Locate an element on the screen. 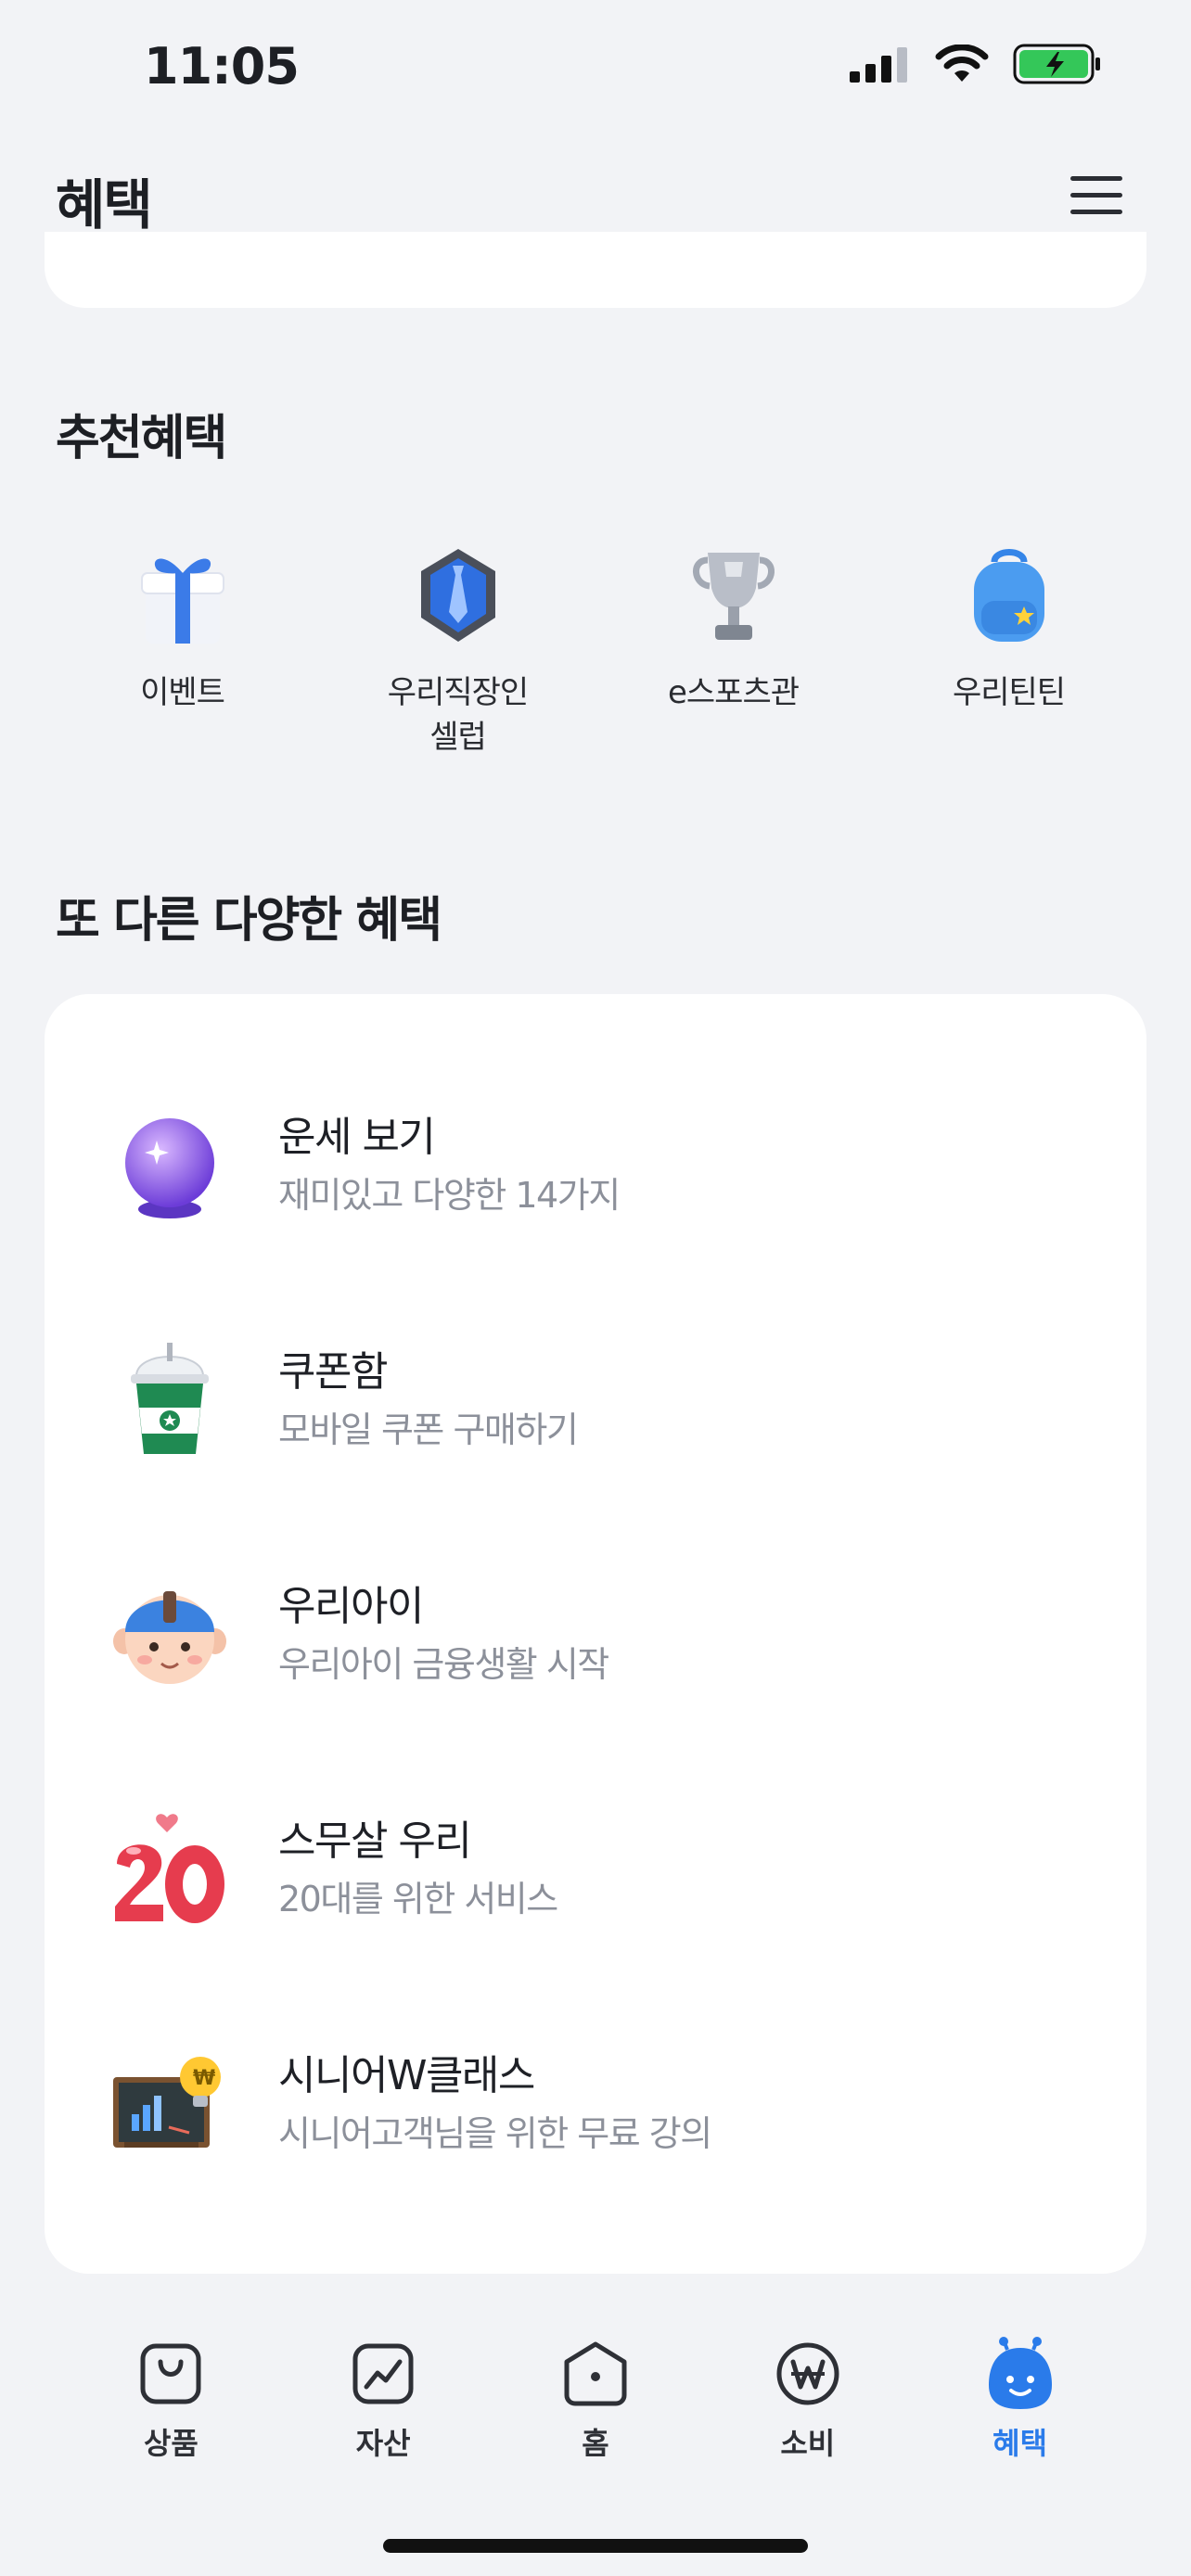 This screenshot has width=1191, height=2576. coffee-cup-icon is located at coordinates (170, 1401).